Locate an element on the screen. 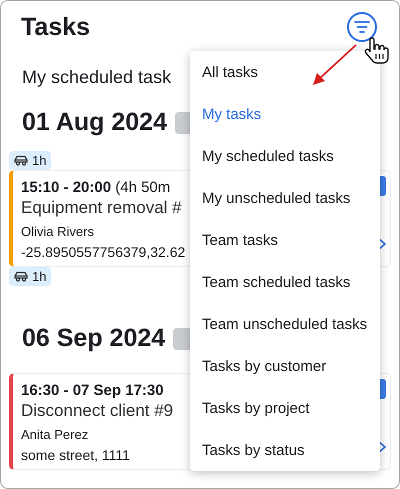 The image size is (400, 489). task-time: 15:10 - 20:00 (4h 50m is located at coordinates (95, 187).